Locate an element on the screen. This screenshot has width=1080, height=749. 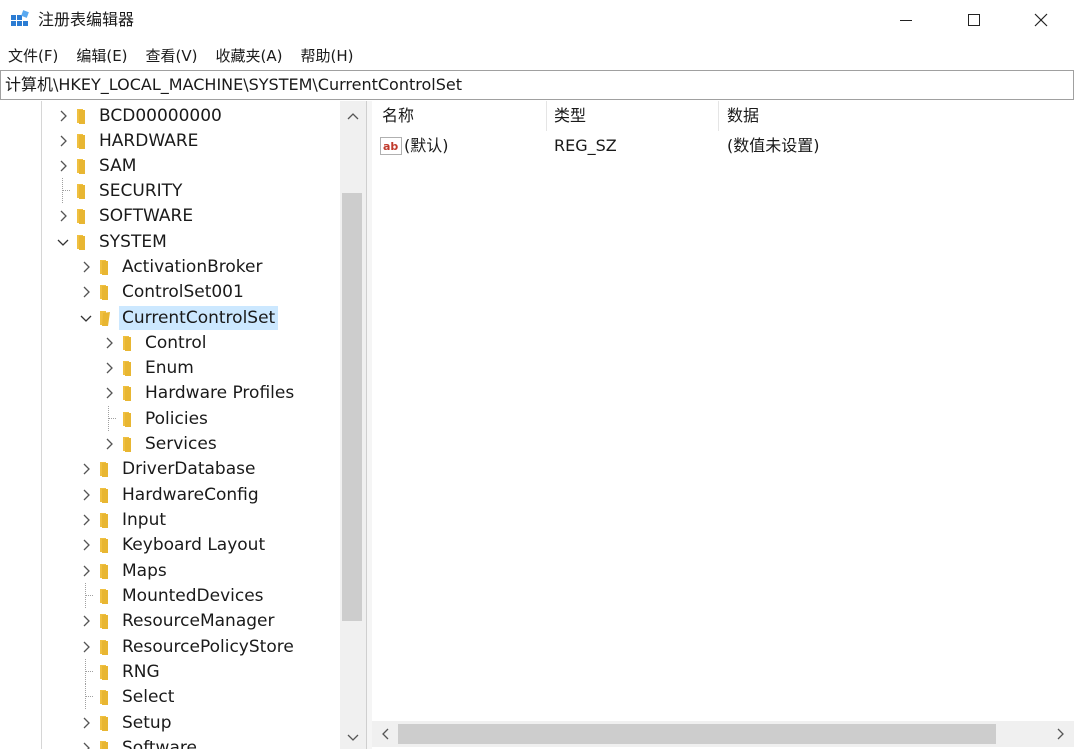
close-icon is located at coordinates (1041, 20).